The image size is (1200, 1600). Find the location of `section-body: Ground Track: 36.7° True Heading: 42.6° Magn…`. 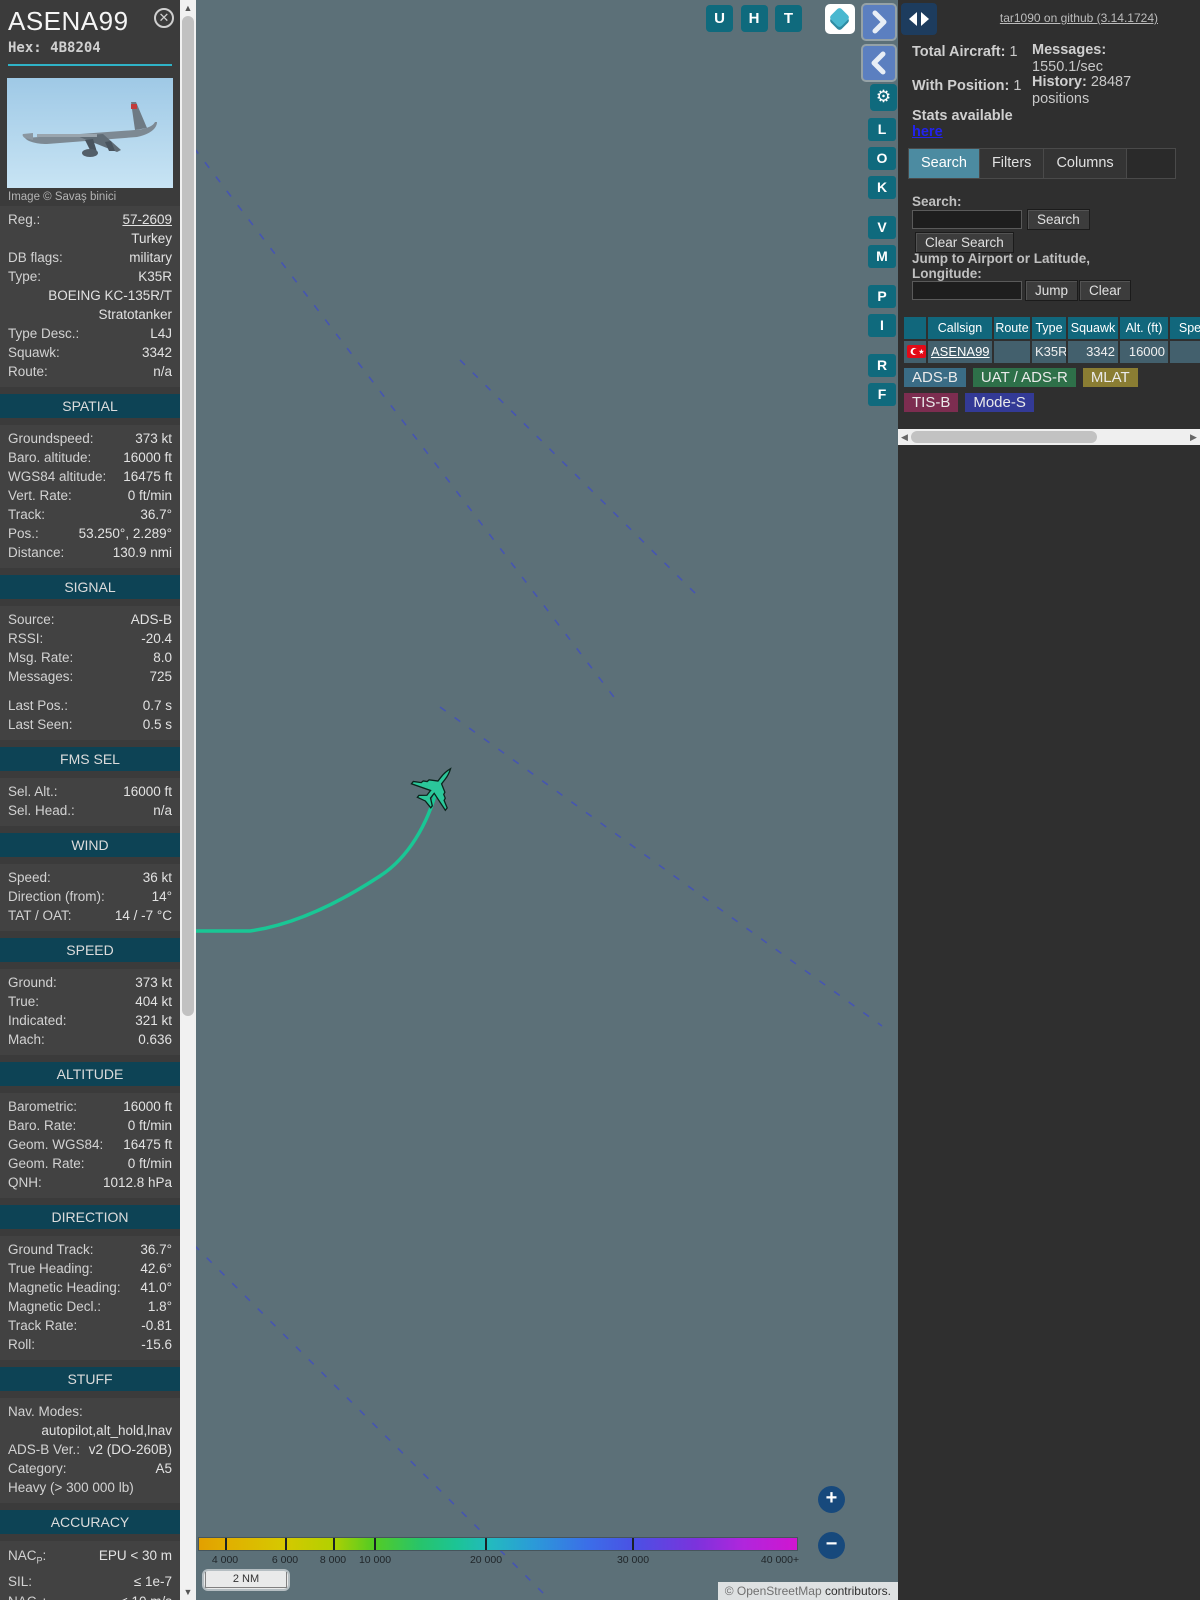

section-body: Ground Track: 36.7° True Heading: 42.6° Magn… is located at coordinates (90, 1298).